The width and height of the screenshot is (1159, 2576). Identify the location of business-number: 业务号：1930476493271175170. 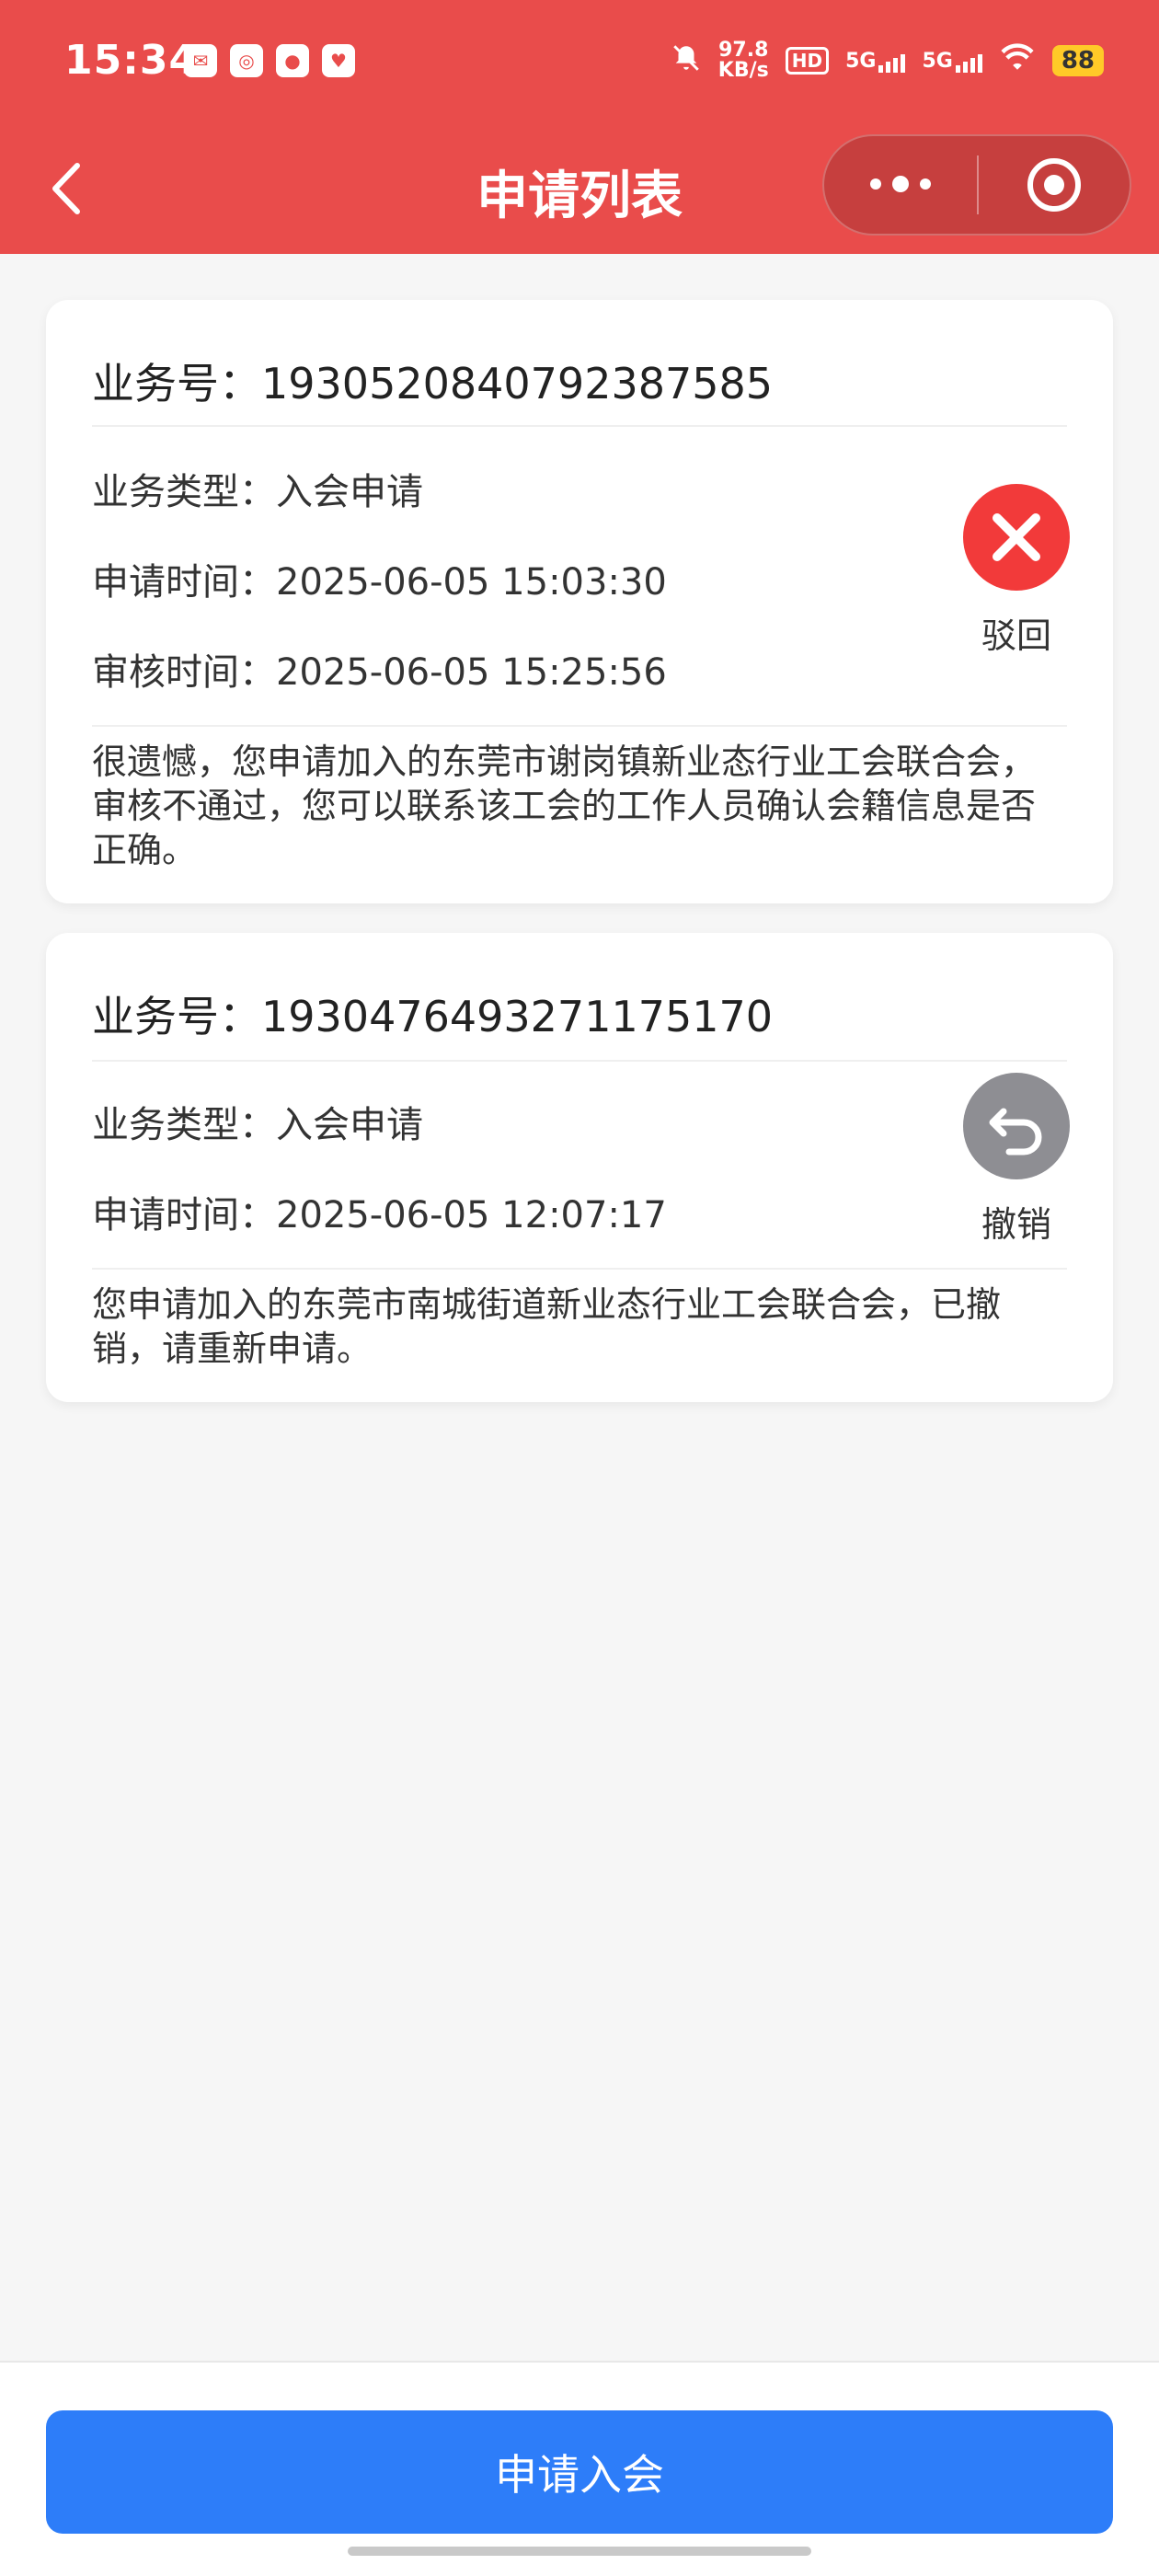
(433, 1016).